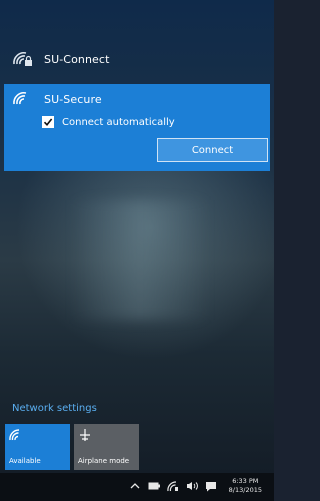  I want to click on quick-actions: Available Airplane mode, so click(72, 447).